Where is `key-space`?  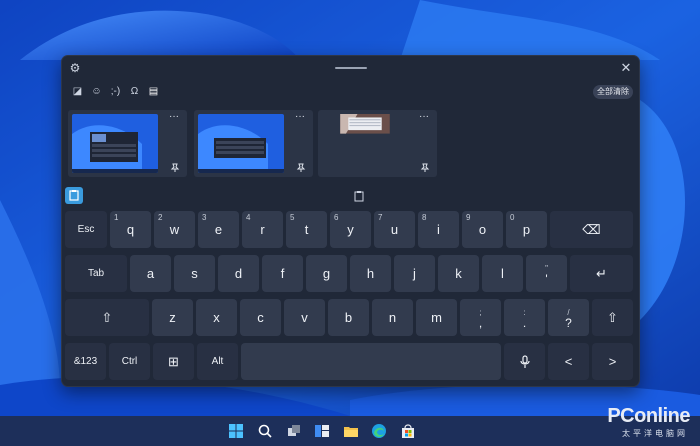 key-space is located at coordinates (371, 361).